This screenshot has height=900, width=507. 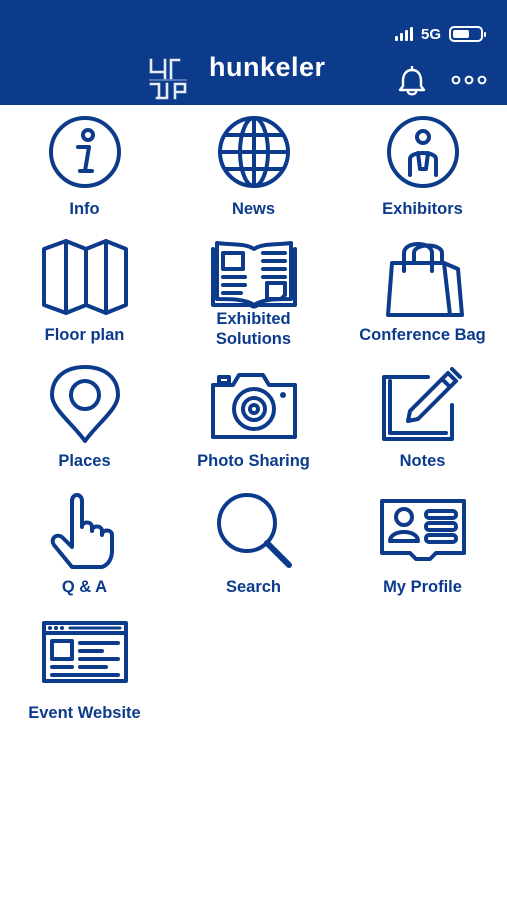 I want to click on tile-label: Floor plan, so click(x=84, y=335).